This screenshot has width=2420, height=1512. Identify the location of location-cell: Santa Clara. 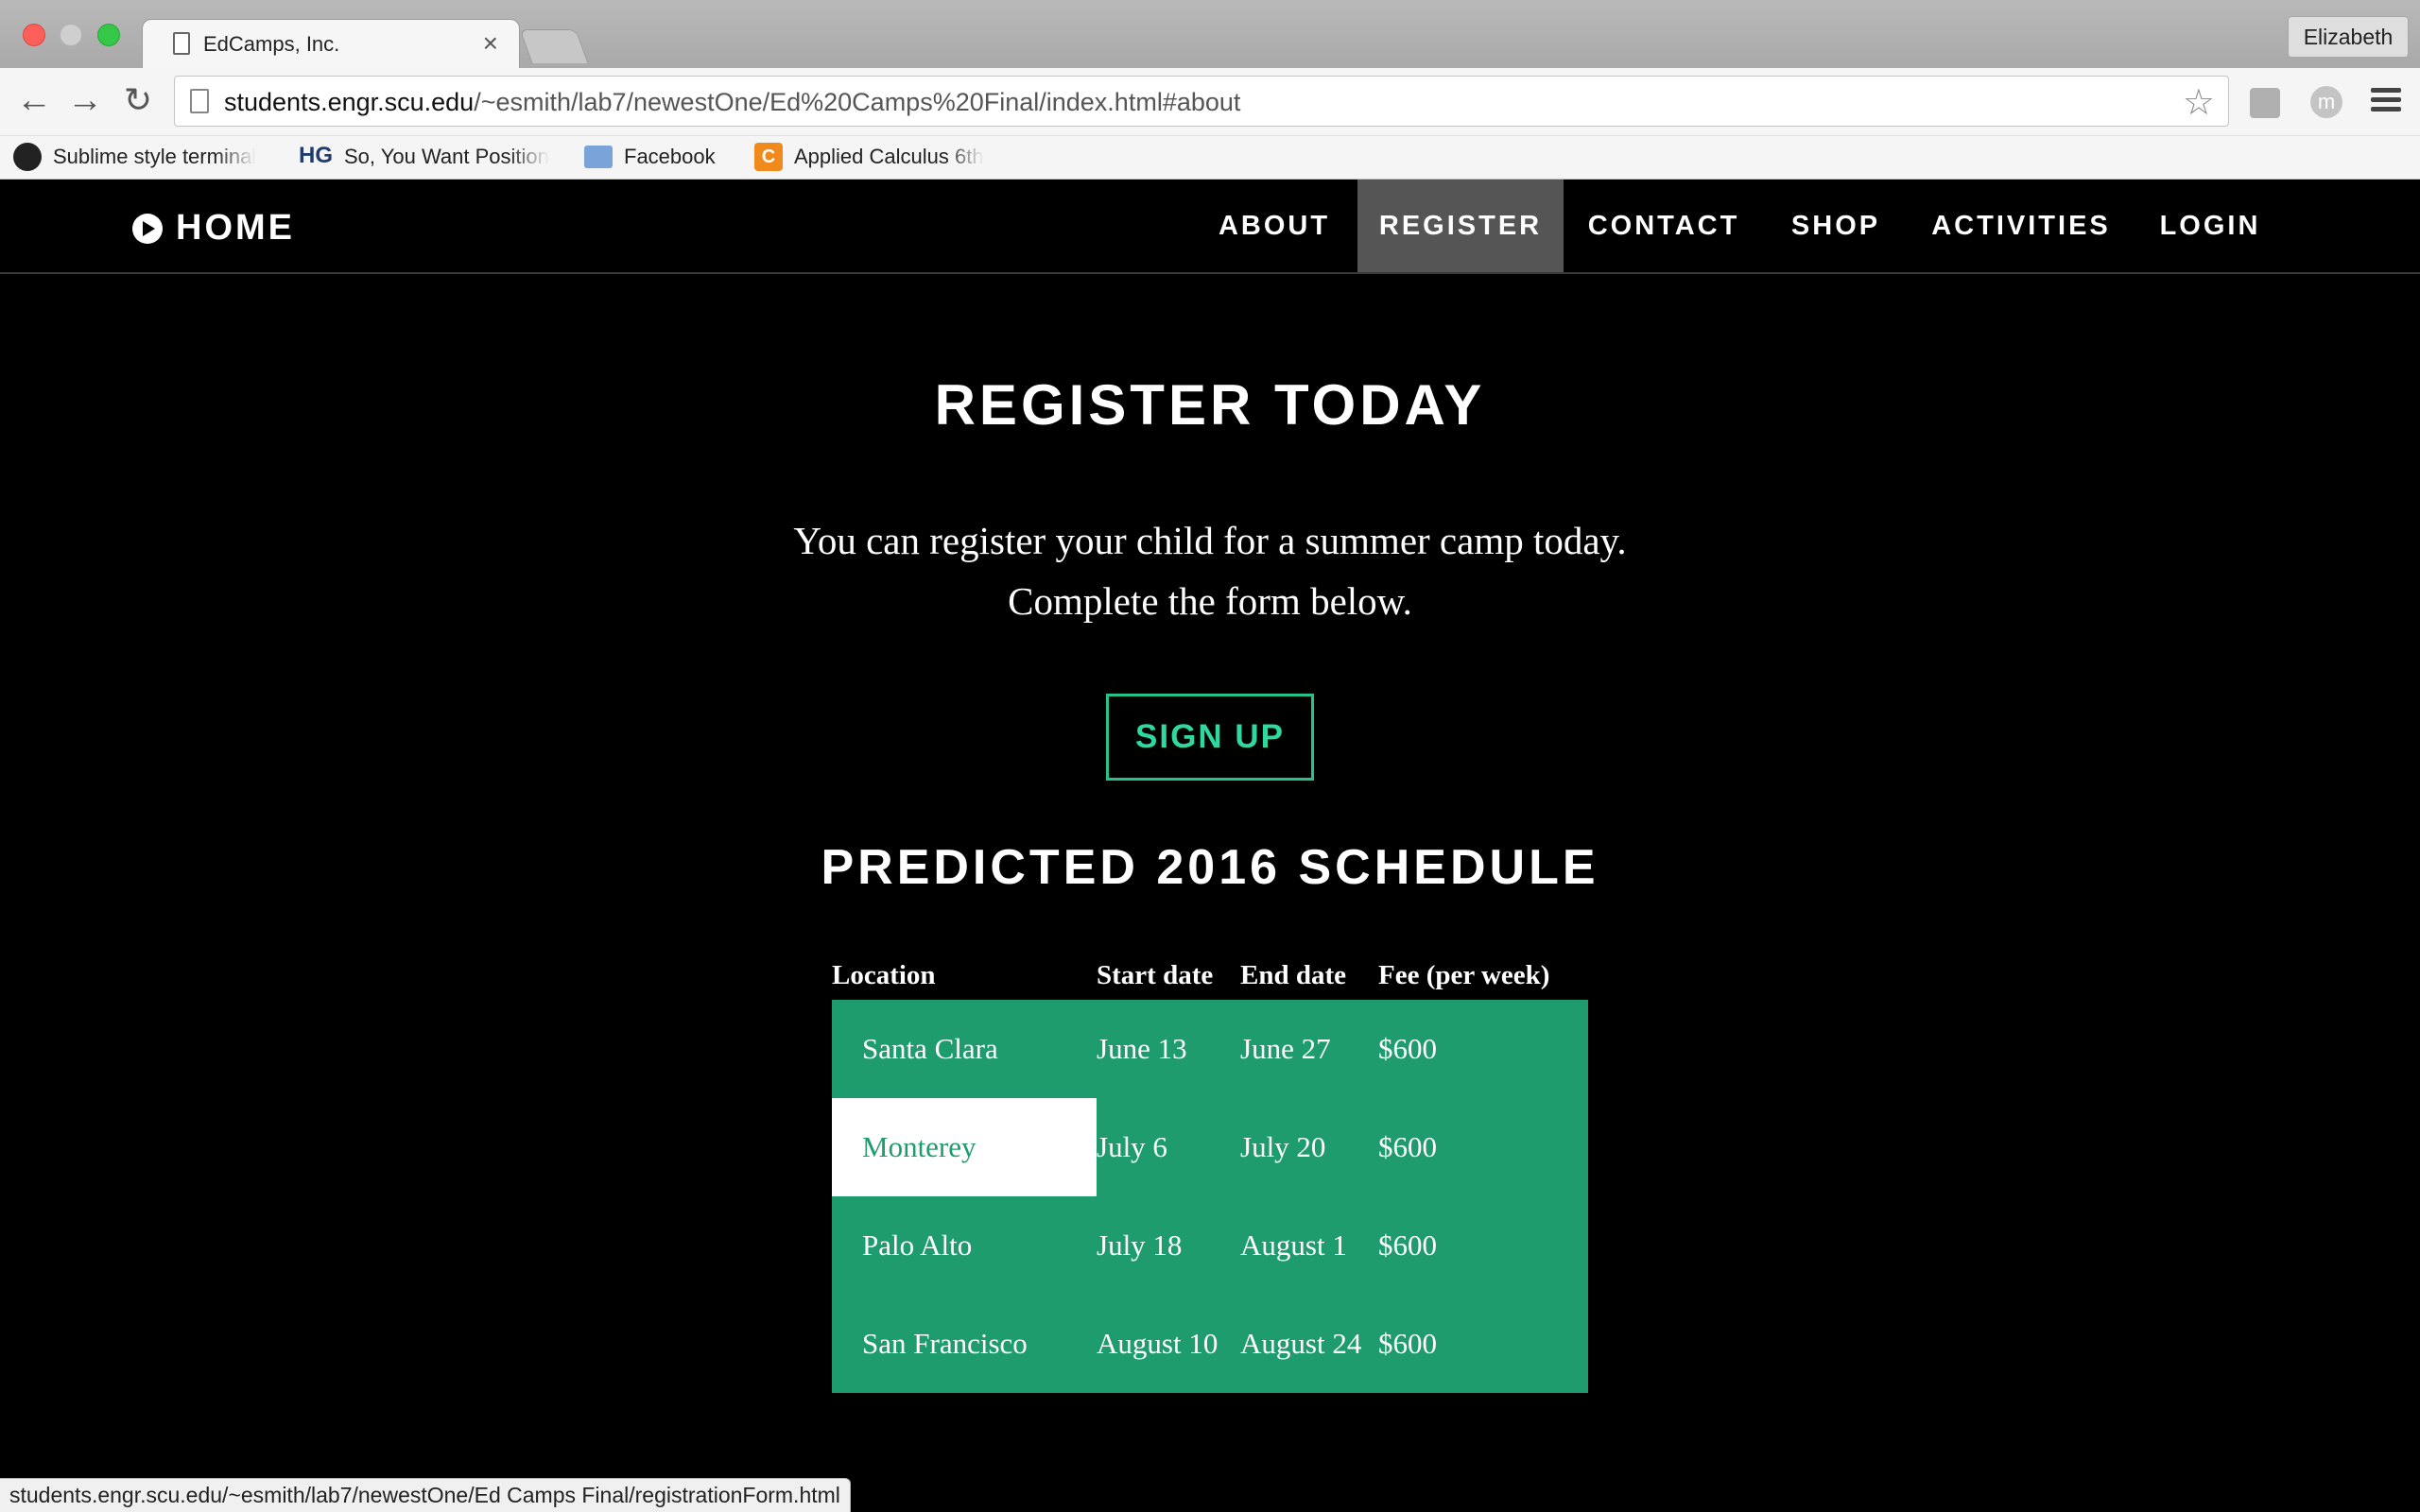
(964, 1049).